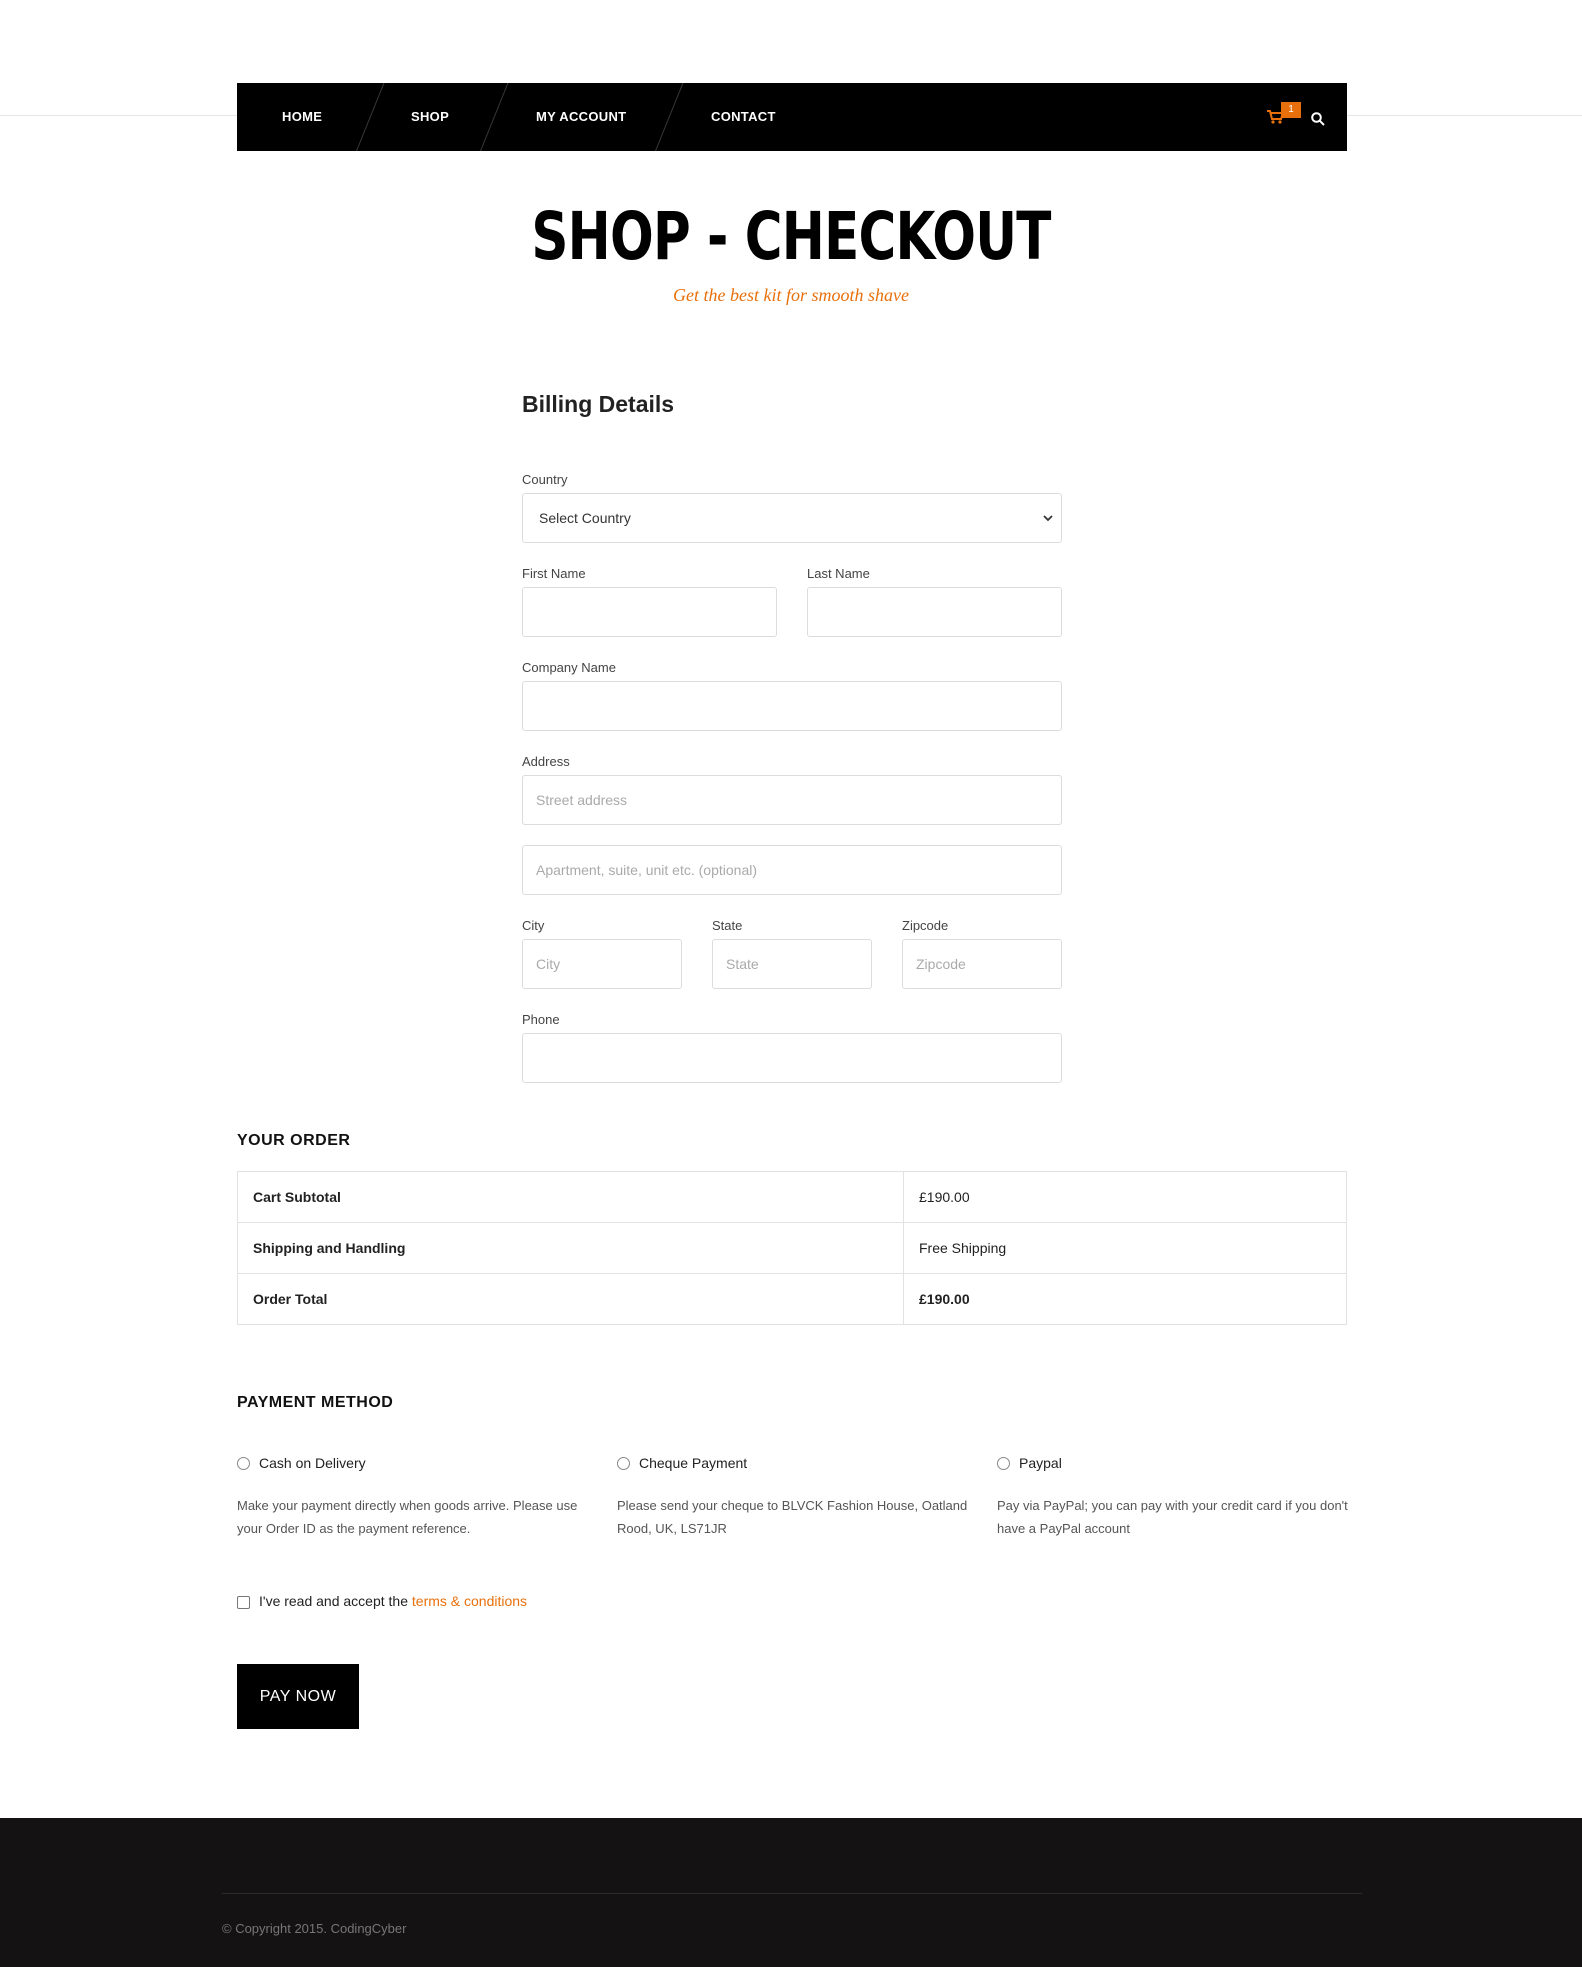 The height and width of the screenshot is (1967, 1582). I want to click on table-row: Order Total £190.00, so click(792, 1299).